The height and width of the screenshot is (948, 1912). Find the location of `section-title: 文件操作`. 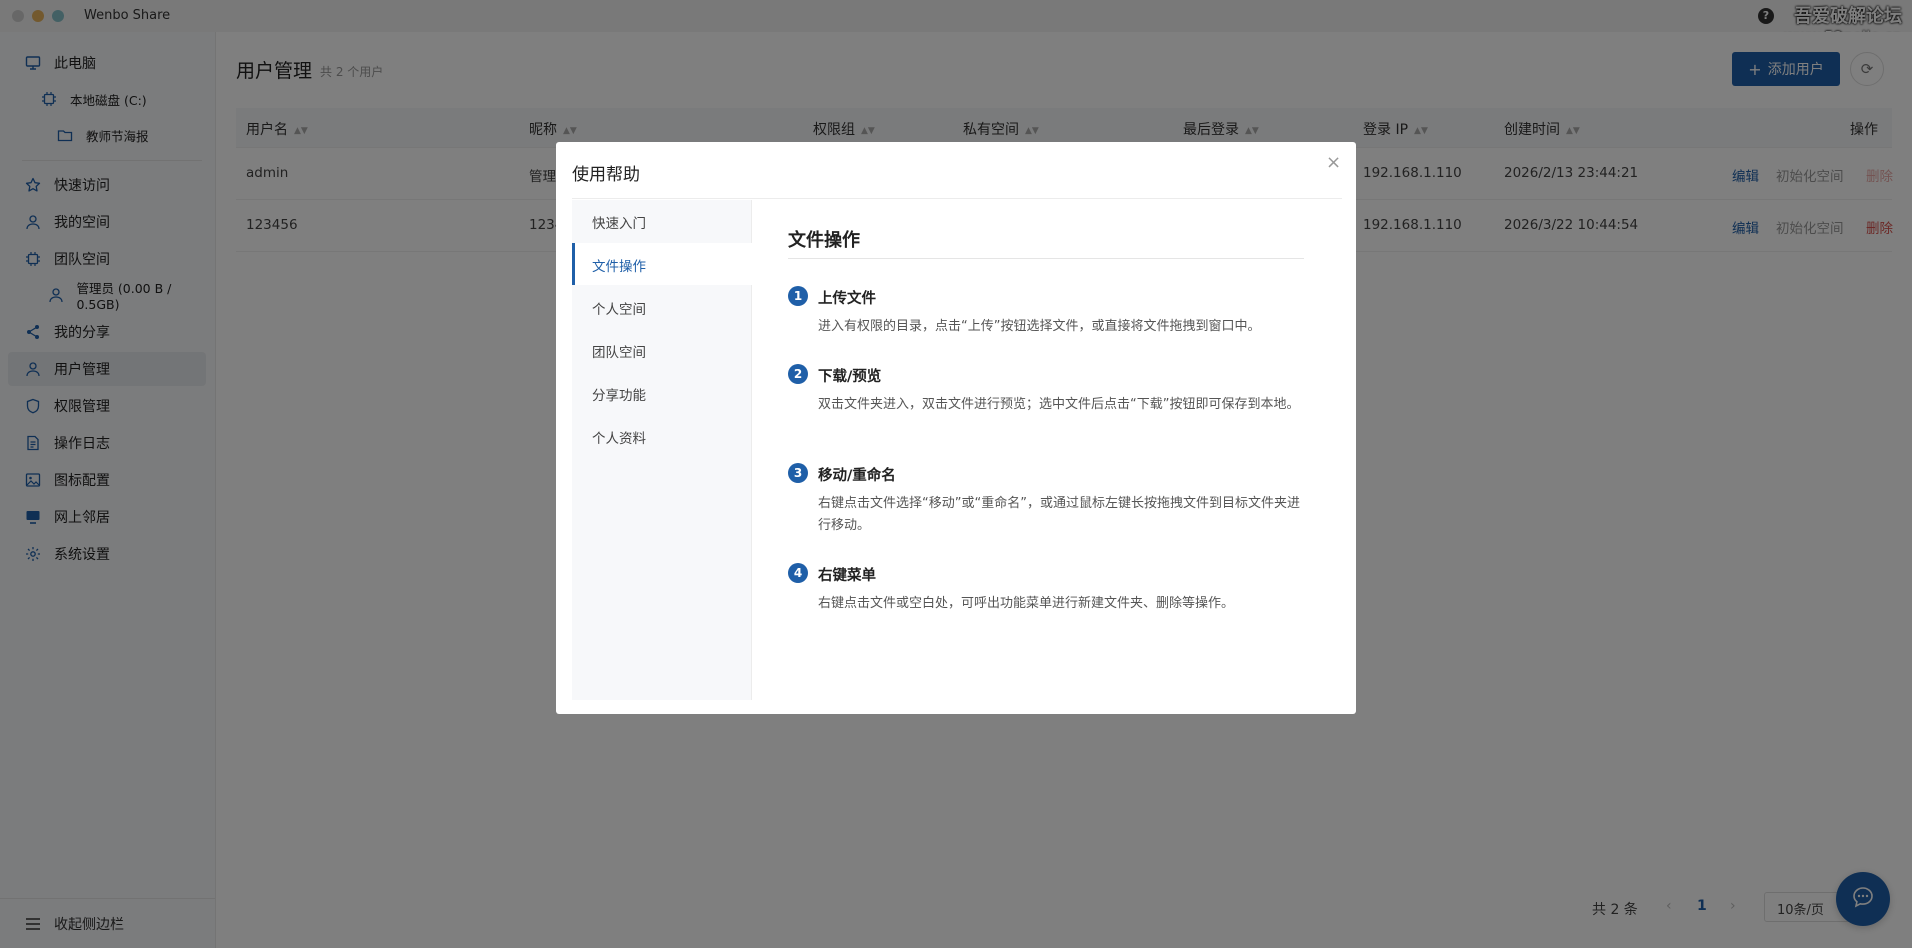

section-title: 文件操作 is located at coordinates (824, 240).